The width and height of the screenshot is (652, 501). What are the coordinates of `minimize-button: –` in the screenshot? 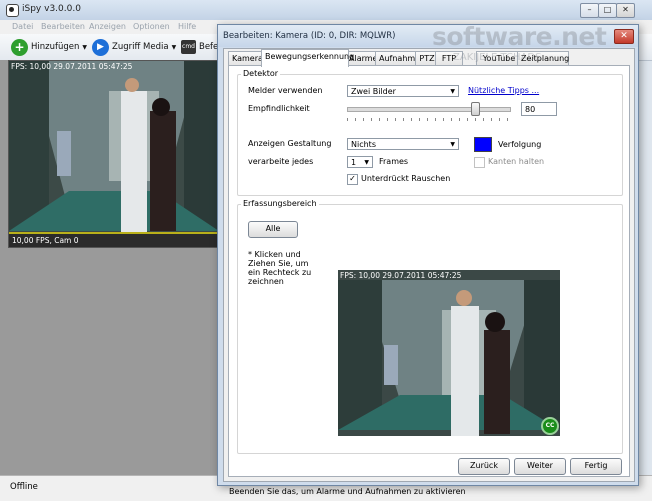 It's located at (589, 10).